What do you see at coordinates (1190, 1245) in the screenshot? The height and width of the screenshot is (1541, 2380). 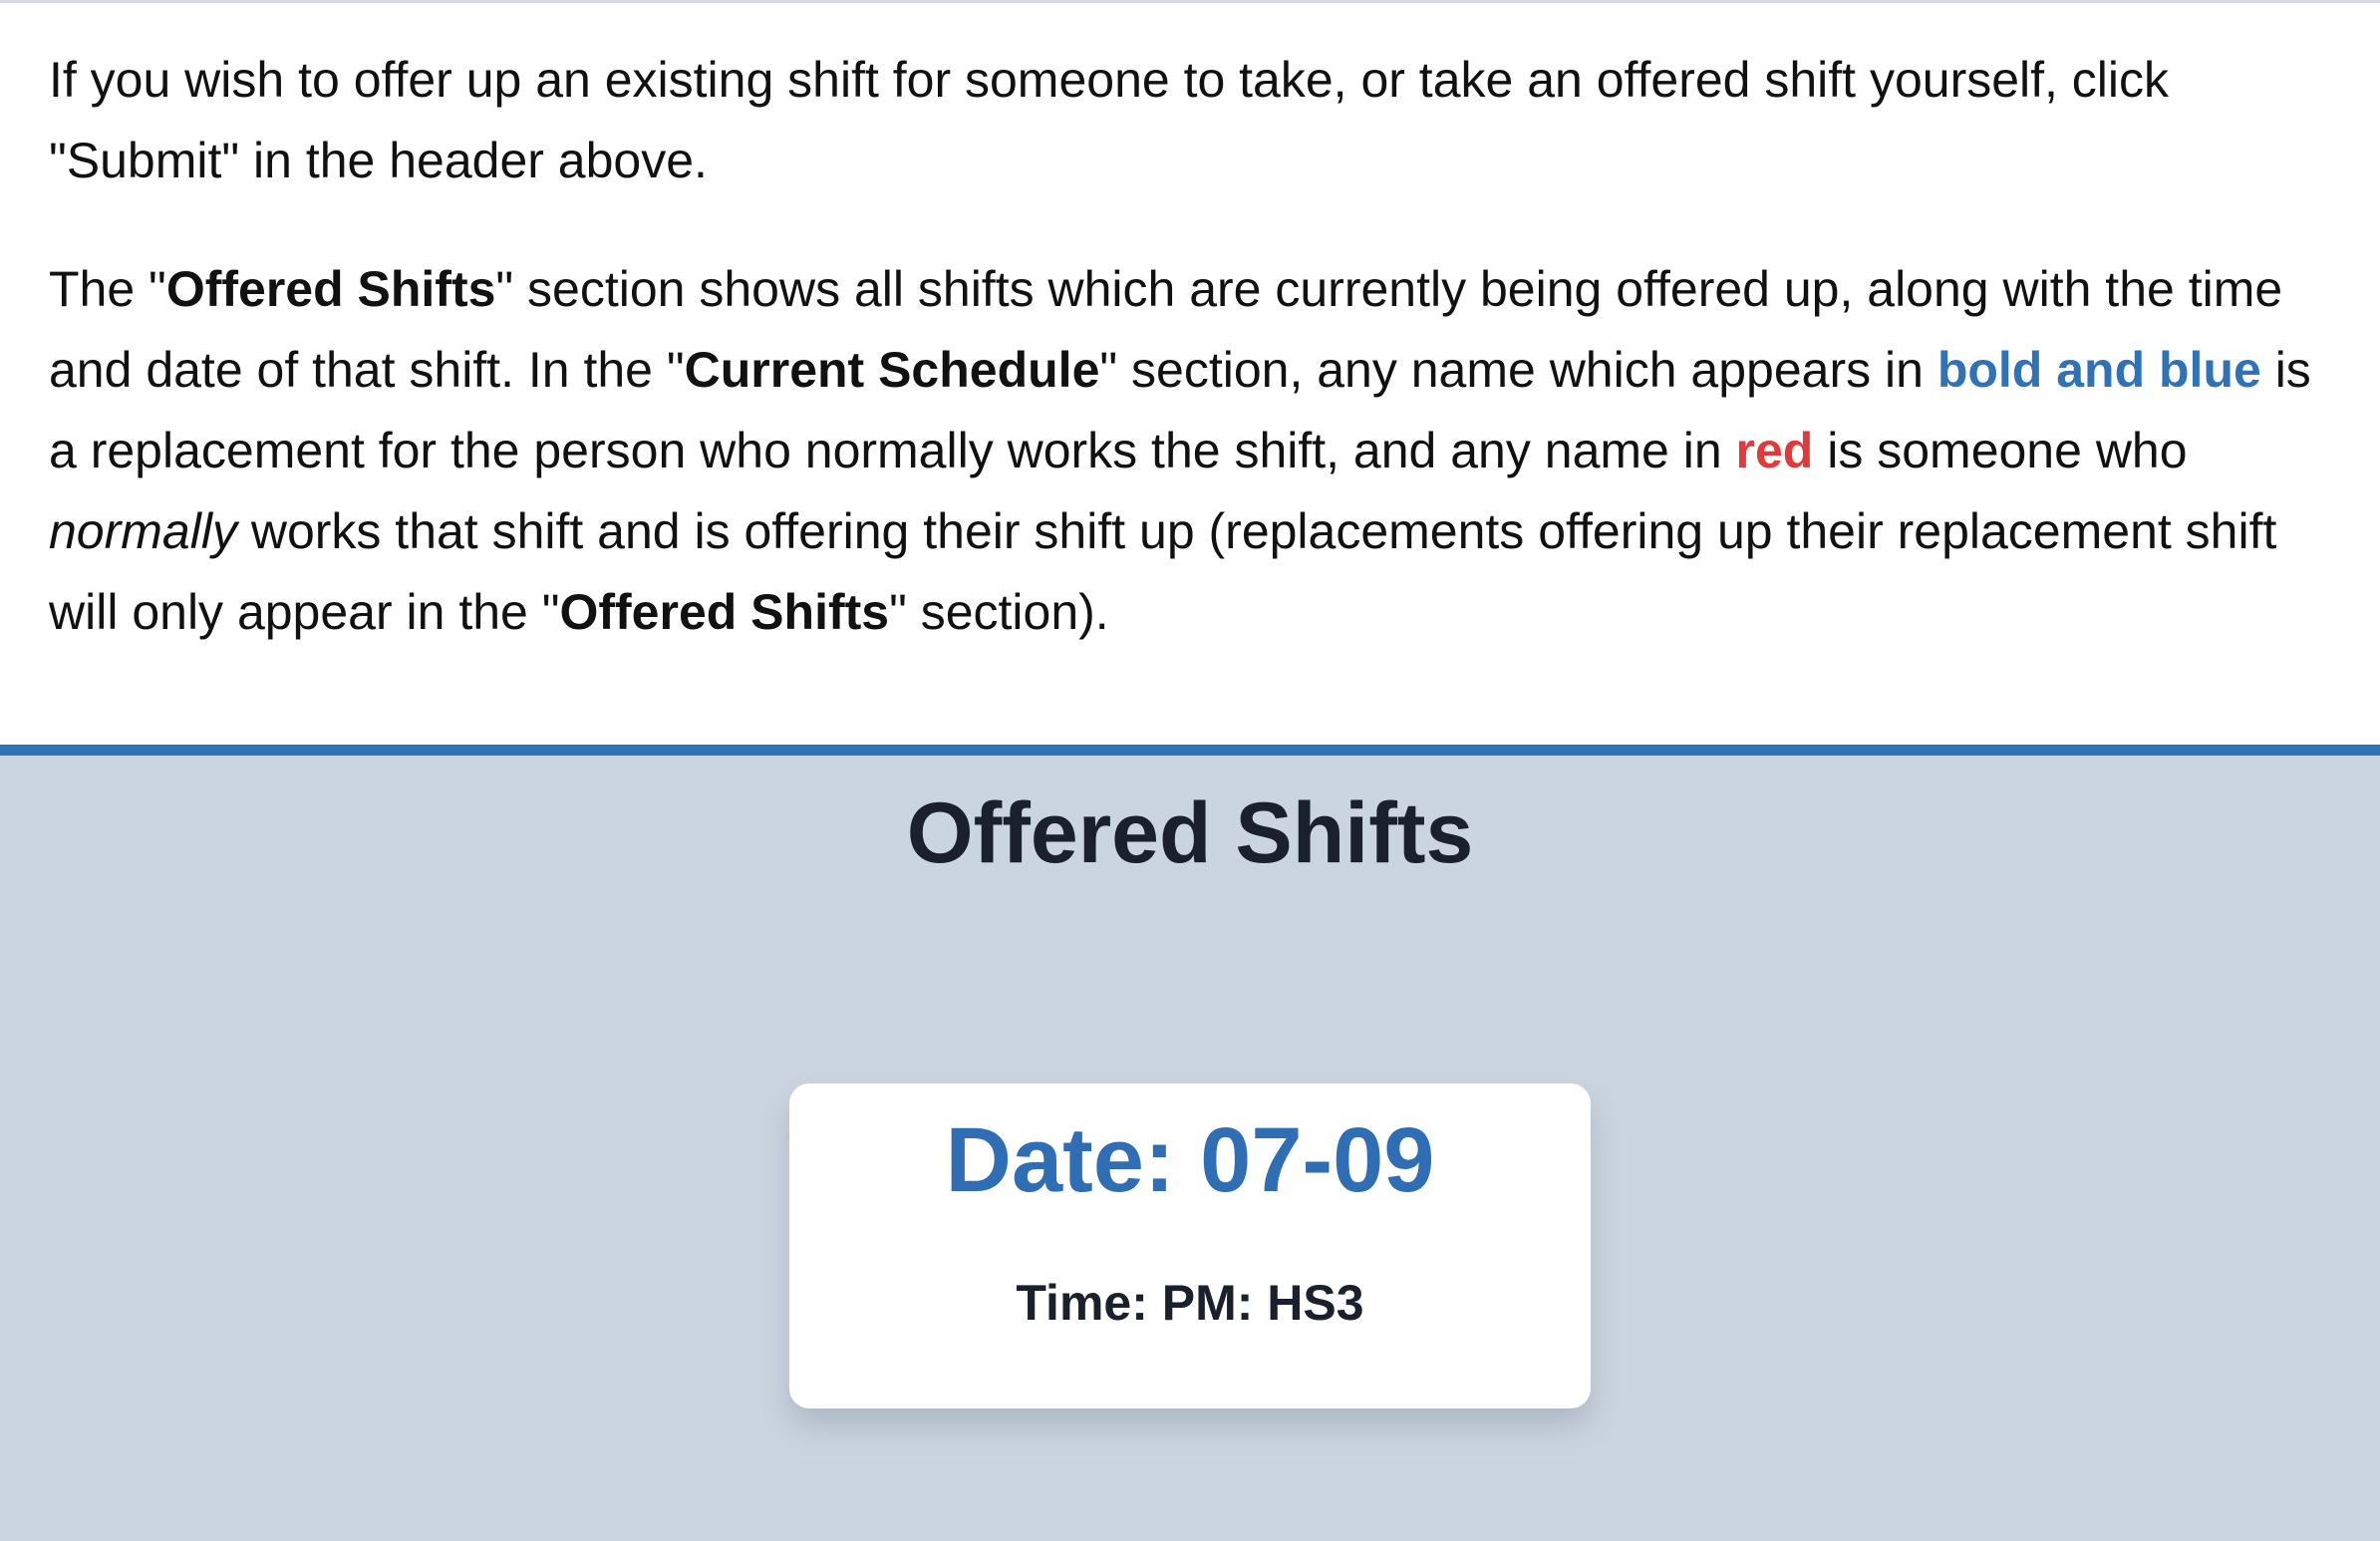 I see `offered-shift-card: Date: 07-09 Time: PM: HS3` at bounding box center [1190, 1245].